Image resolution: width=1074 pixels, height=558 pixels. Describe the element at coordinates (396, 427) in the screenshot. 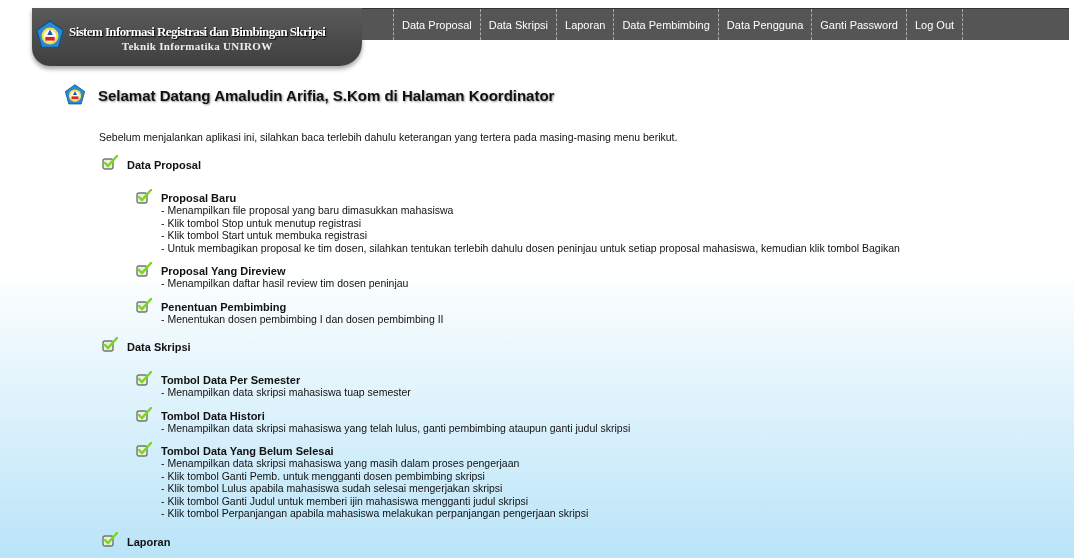

I see `description-line: - Menampilkan data skripsi mahasiswa yang telah lulus, ganti pembimbing ataupun ganti judul skripsi` at that location.